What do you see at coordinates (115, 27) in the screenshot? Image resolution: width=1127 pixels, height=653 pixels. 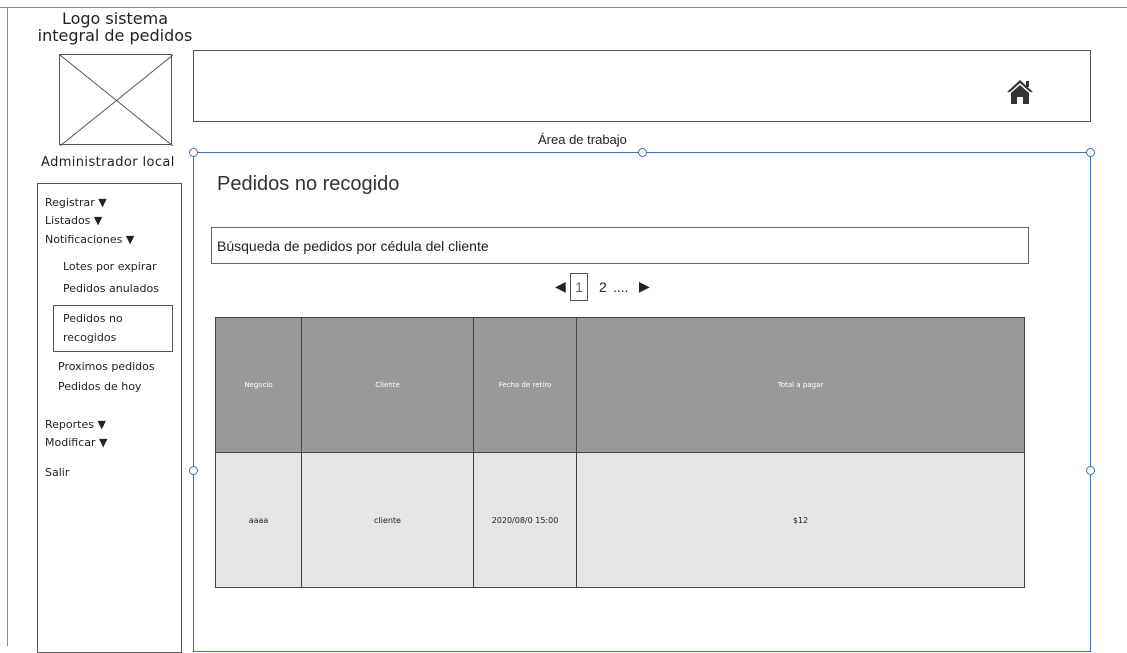 I see `logo-text: Logo sistema integral de pedidos` at bounding box center [115, 27].